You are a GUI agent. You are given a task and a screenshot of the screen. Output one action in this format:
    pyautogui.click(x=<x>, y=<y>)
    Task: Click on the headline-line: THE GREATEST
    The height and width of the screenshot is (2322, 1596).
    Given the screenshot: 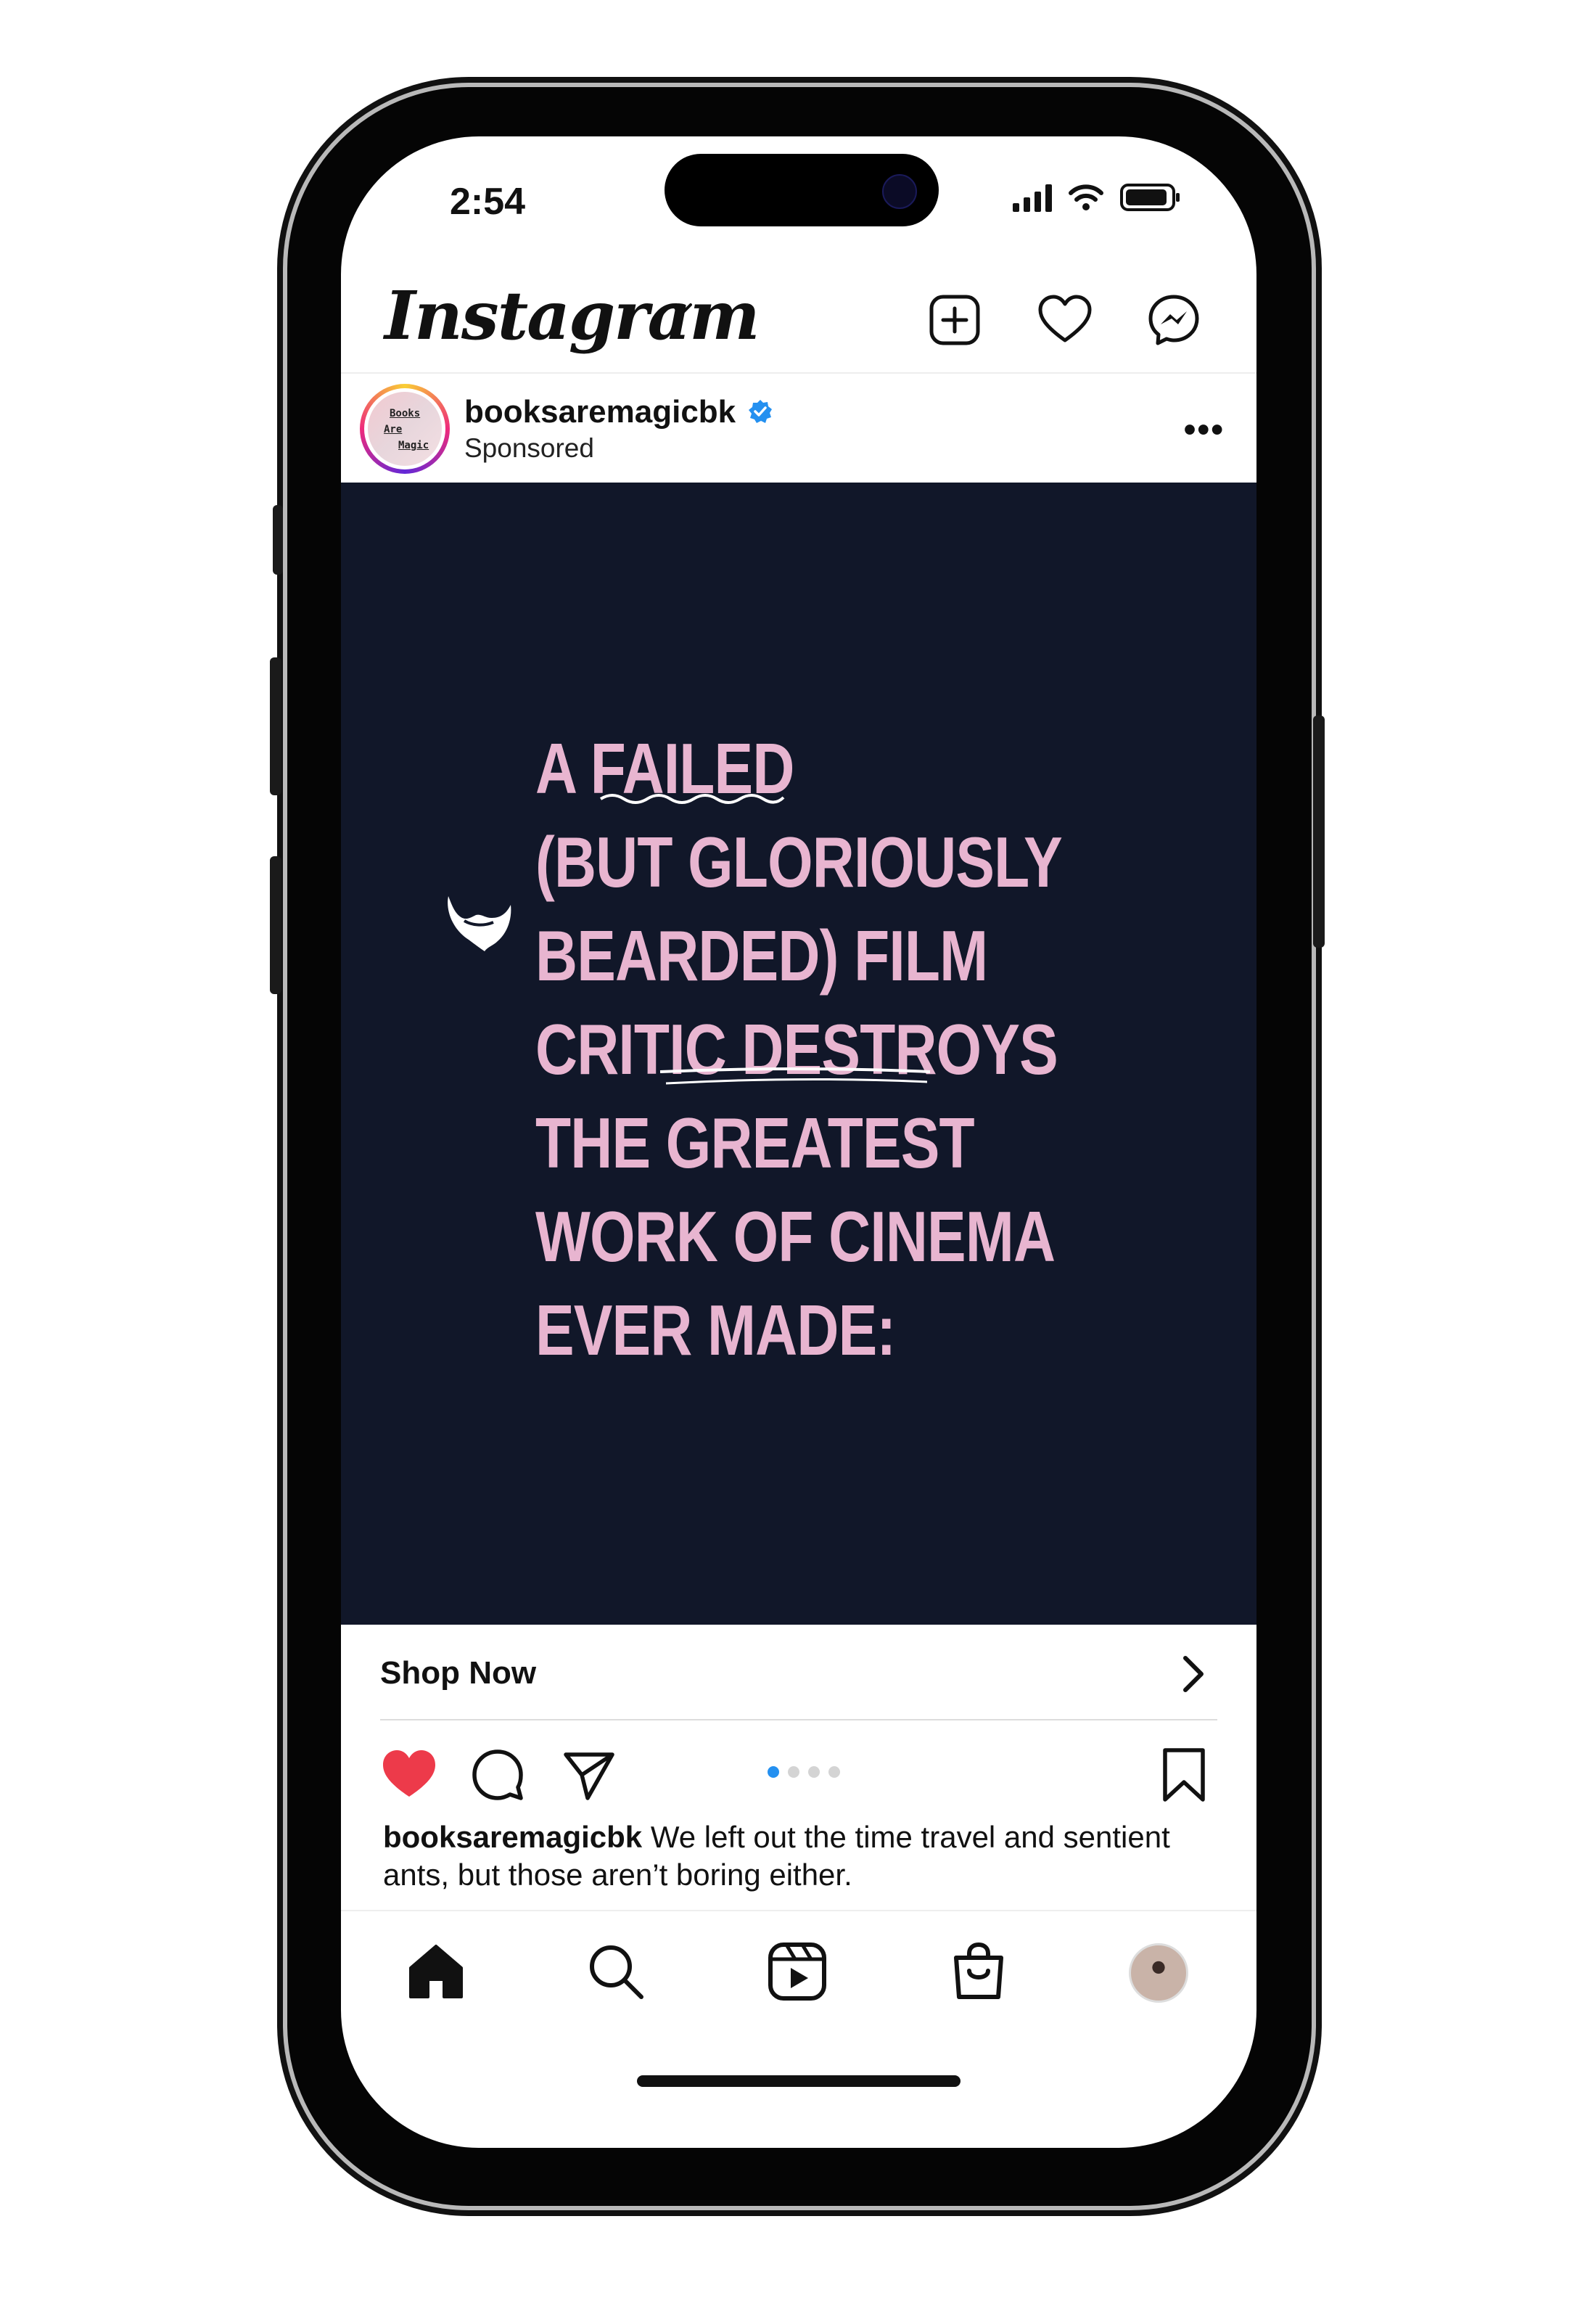 What is the action you would take?
    pyautogui.click(x=755, y=1143)
    